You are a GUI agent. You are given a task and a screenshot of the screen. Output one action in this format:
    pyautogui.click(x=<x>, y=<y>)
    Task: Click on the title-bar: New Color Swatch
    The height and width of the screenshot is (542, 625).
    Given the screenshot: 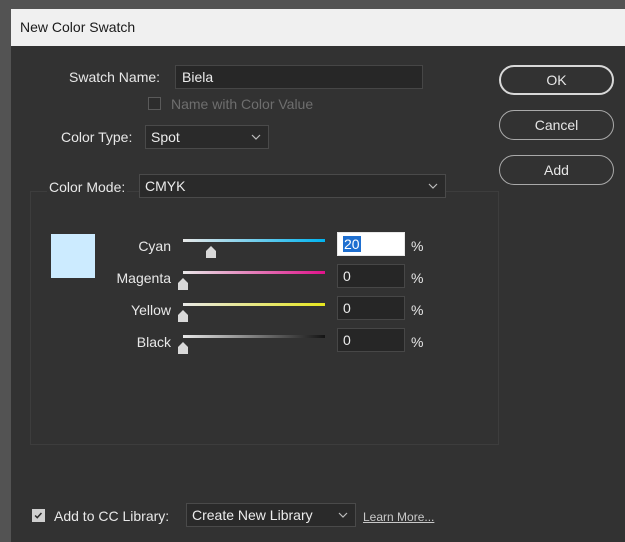 What is the action you would take?
    pyautogui.click(x=318, y=27)
    